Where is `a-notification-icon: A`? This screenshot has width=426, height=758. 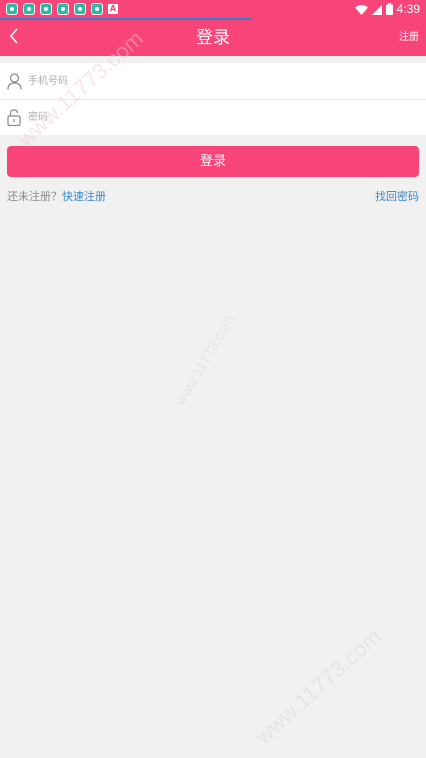 a-notification-icon: A is located at coordinates (113, 9).